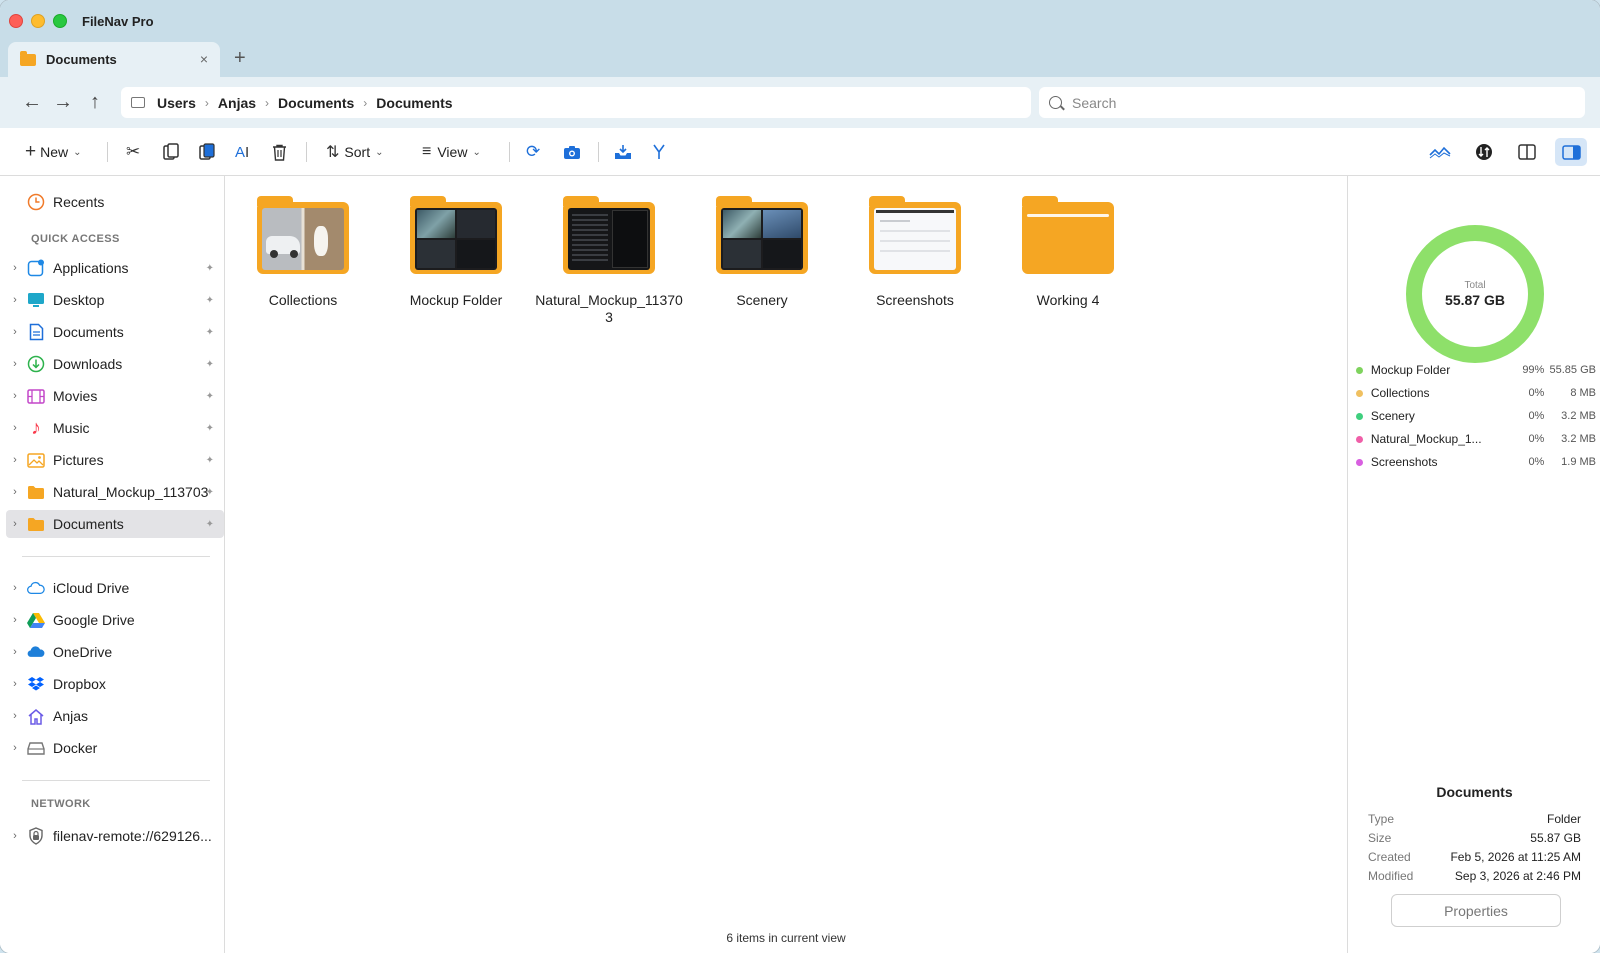 This screenshot has height=953, width=1600. I want to click on activity-button, so click(1440, 152).